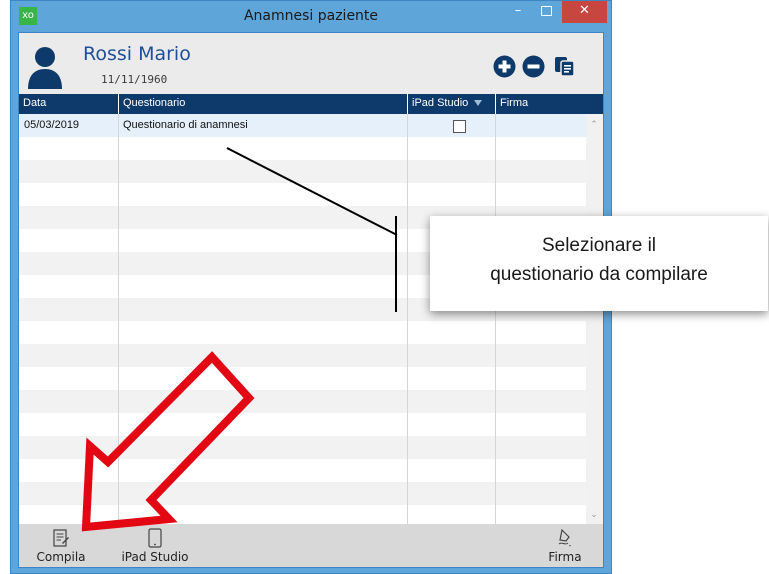  Describe the element at coordinates (599, 274) in the screenshot. I see `callout-line-2: questionario da compilare` at that location.